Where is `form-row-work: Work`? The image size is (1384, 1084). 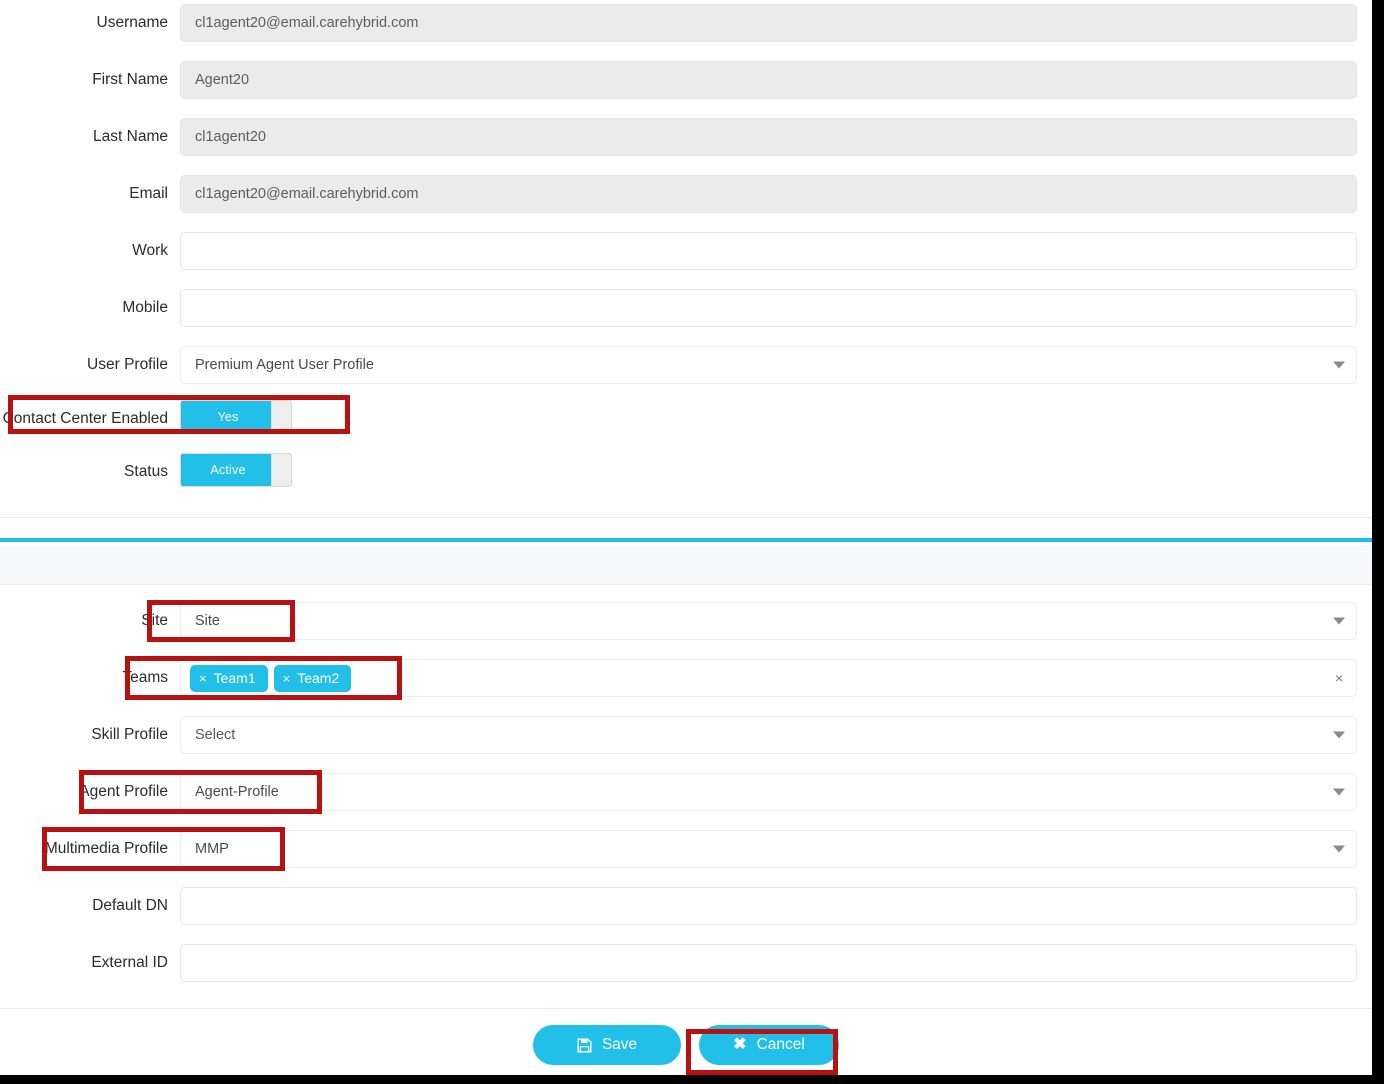 form-row-work: Work is located at coordinates (686, 251).